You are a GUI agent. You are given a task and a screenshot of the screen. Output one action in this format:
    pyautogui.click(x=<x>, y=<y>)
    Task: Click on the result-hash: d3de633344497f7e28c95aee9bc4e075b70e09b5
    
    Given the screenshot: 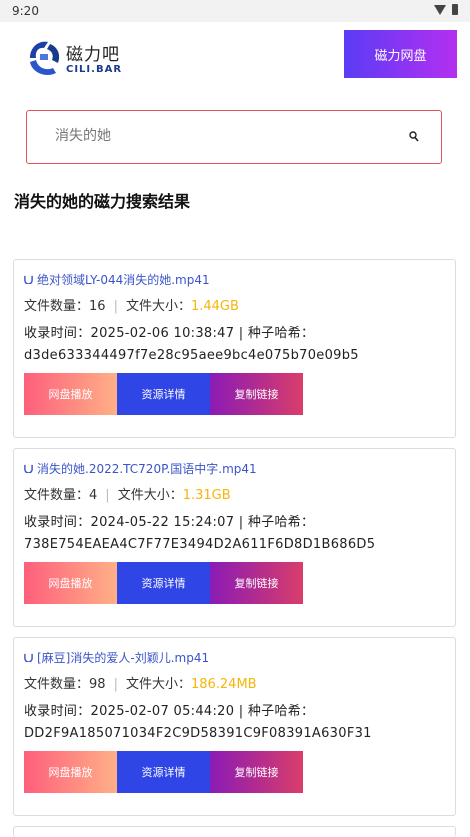 What is the action you would take?
    pyautogui.click(x=191, y=355)
    